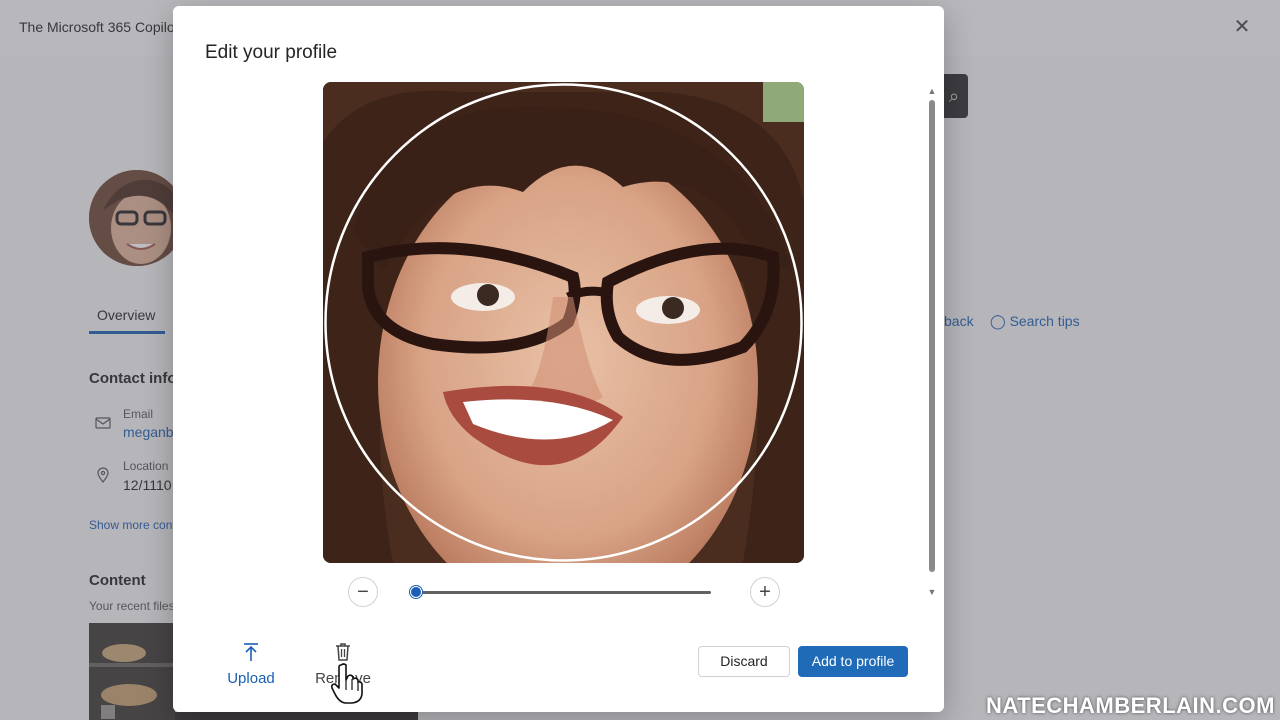  What do you see at coordinates (563, 592) in the screenshot?
I see `zoom-slider-track` at bounding box center [563, 592].